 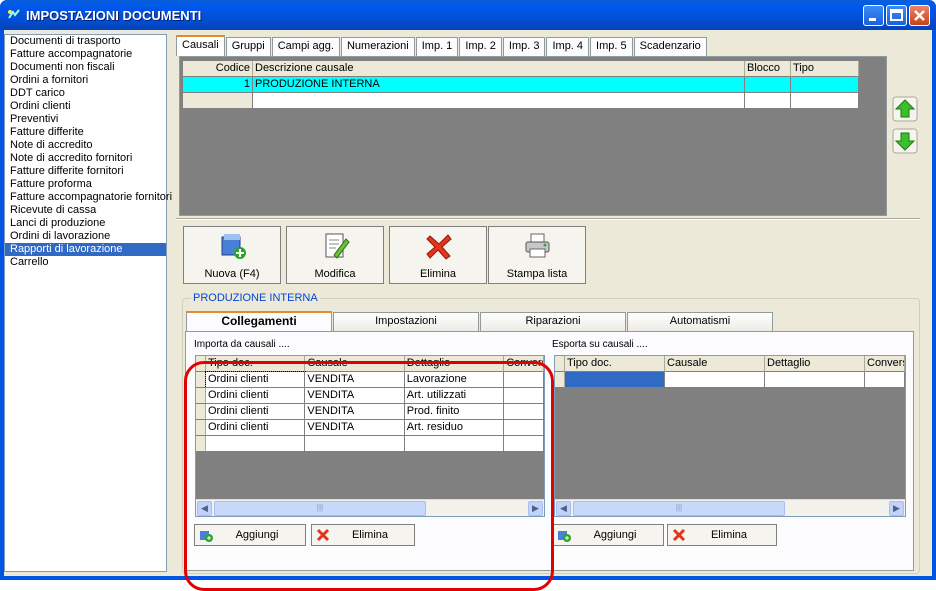 What do you see at coordinates (919, 15) in the screenshot?
I see `close-button` at bounding box center [919, 15].